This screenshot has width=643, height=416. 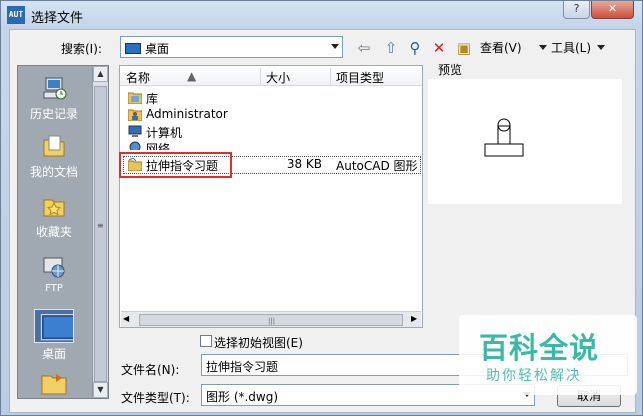 I want to click on column-name: 名称, so click(x=138, y=77).